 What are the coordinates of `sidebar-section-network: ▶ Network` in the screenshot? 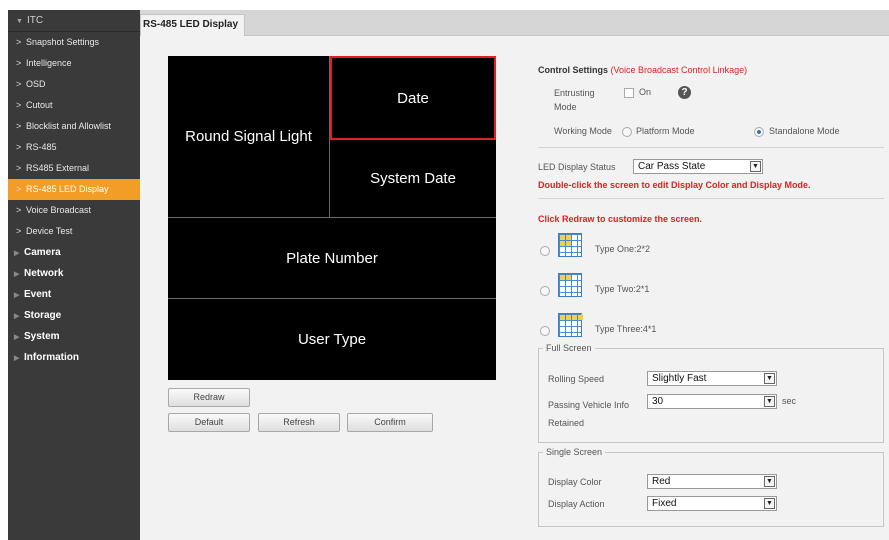 It's located at (74, 273).